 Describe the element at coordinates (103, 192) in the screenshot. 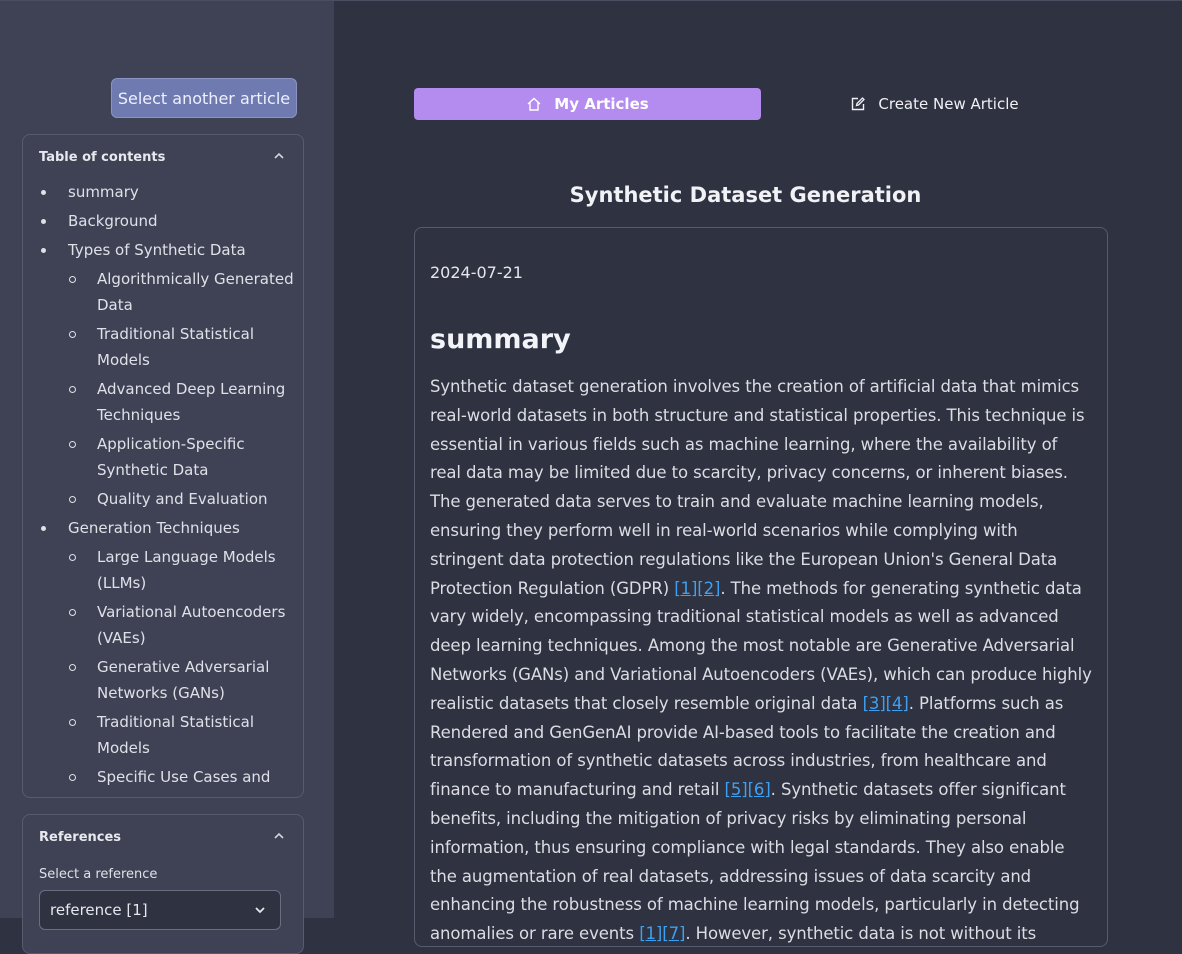

I see `toc-item-label: summary` at that location.